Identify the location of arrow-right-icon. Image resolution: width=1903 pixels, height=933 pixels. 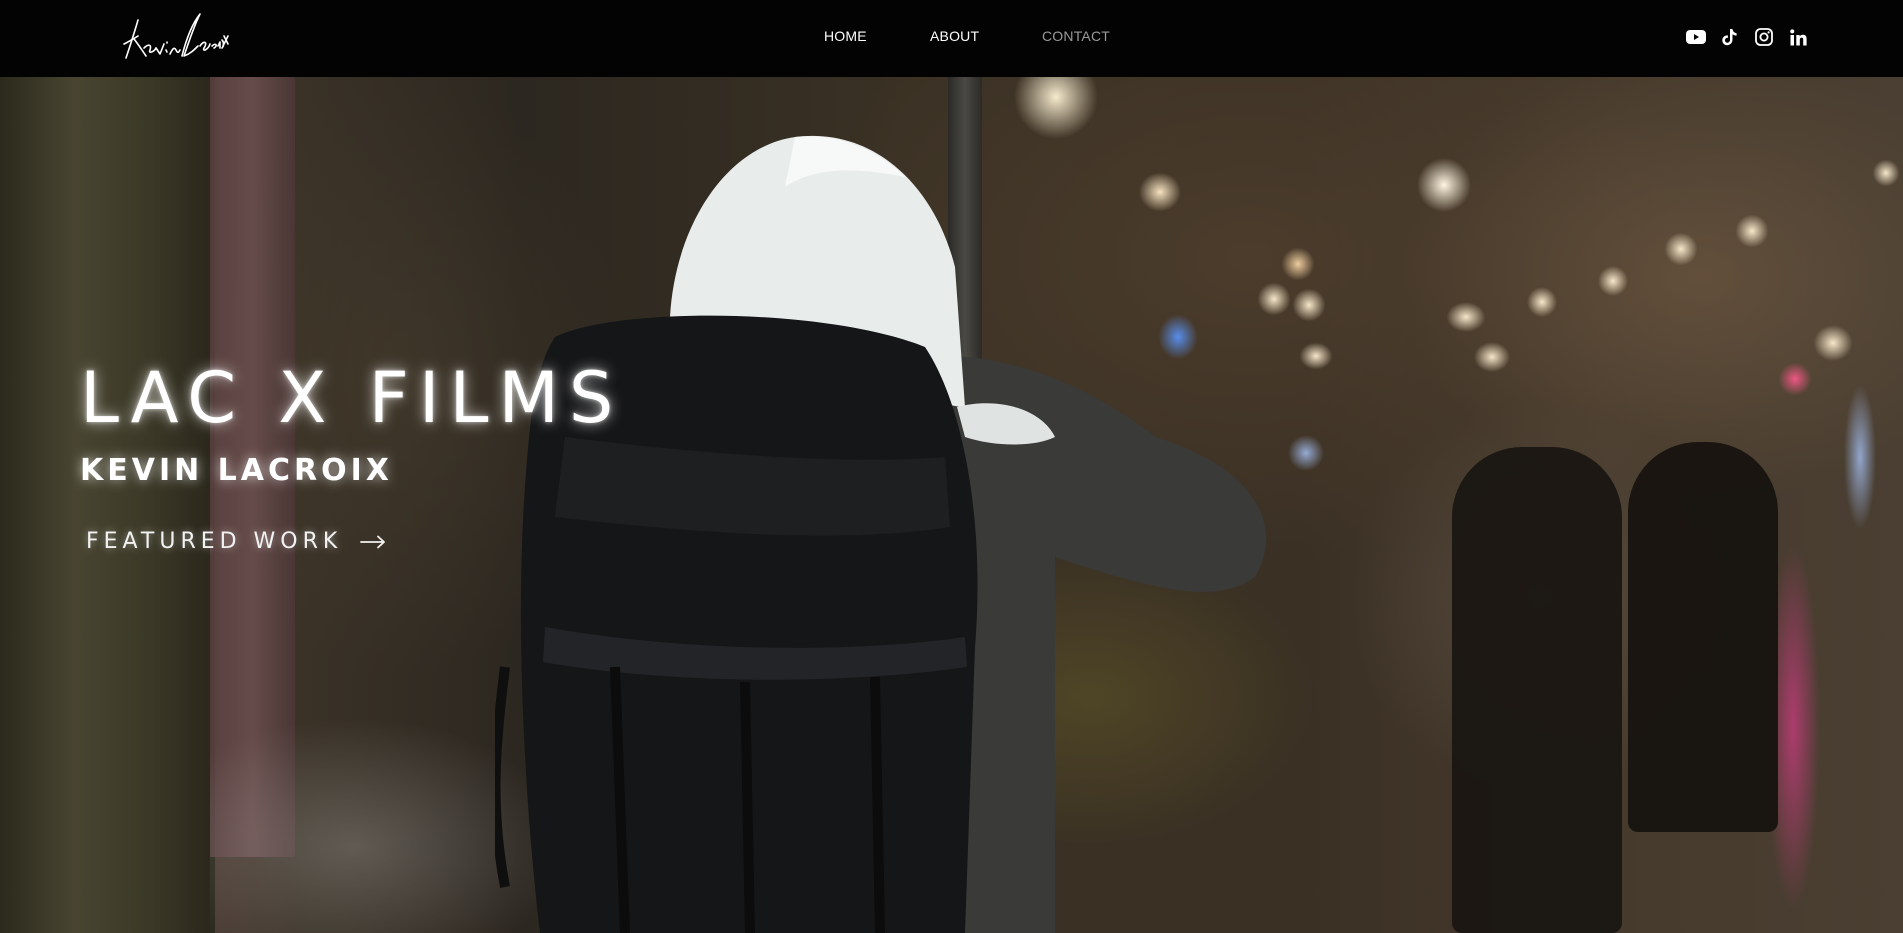
(373, 541).